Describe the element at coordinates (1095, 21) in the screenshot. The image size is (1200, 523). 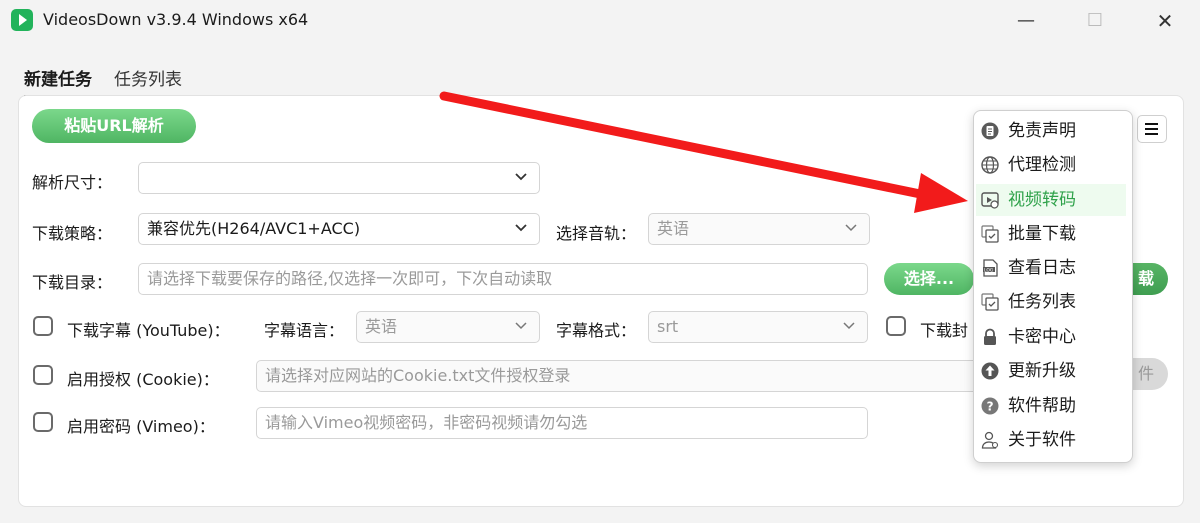
I see `maximize-button: ☐` at that location.